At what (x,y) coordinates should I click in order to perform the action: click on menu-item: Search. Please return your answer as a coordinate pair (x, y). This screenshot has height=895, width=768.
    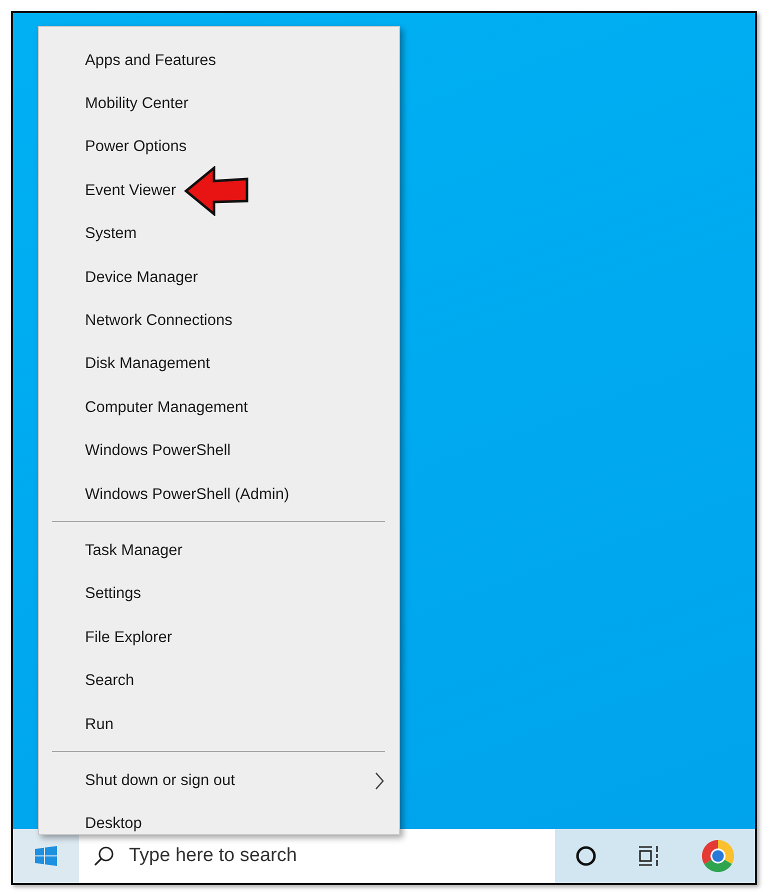
    Looking at the image, I should click on (219, 681).